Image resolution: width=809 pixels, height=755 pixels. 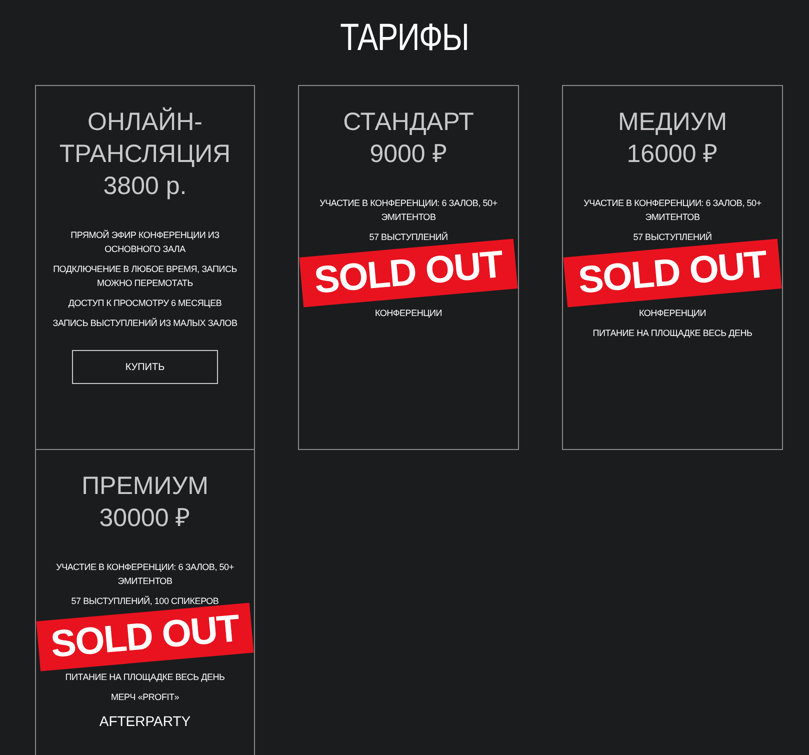 What do you see at coordinates (145, 486) in the screenshot?
I see `plan-title: ПРЕМИУМ` at bounding box center [145, 486].